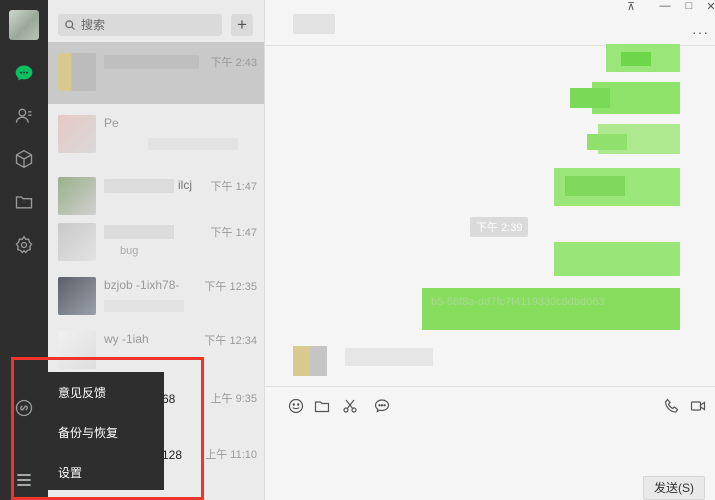 The width and height of the screenshot is (715, 500). What do you see at coordinates (242, 25) in the screenshot?
I see `add-chat-button: +` at bounding box center [242, 25].